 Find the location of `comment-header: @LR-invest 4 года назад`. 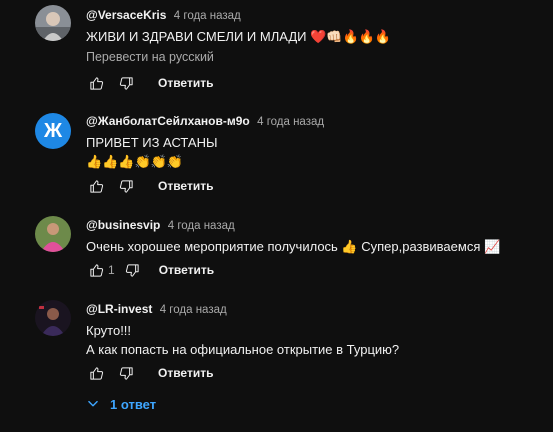

comment-header: @LR-invest 4 года назад is located at coordinates (314, 309).